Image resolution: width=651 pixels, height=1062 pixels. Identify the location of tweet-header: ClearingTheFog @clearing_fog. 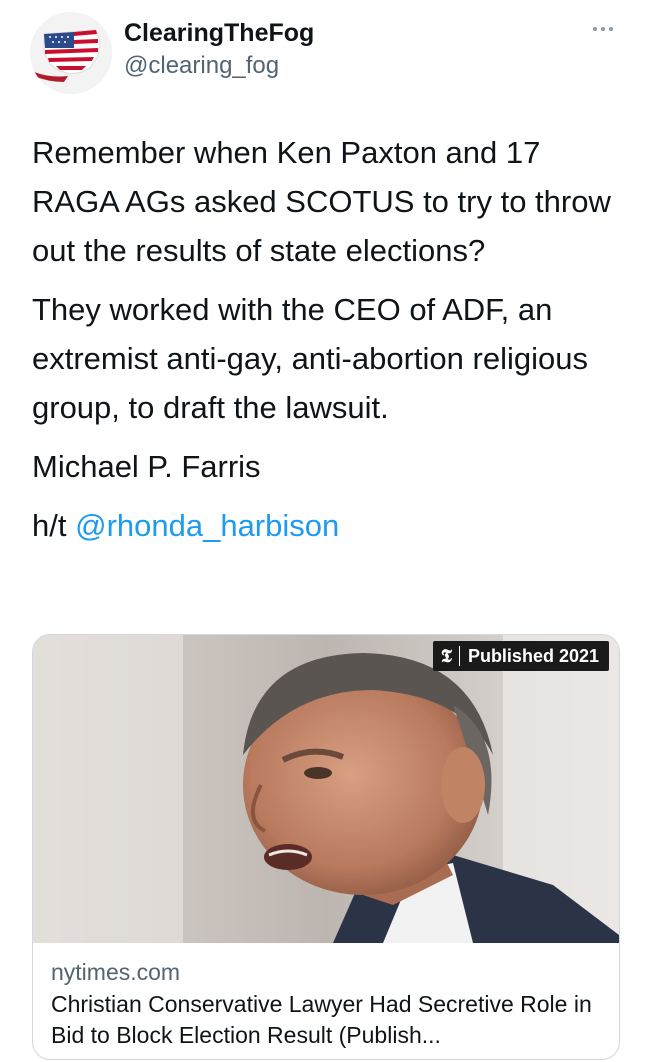
(325, 53).